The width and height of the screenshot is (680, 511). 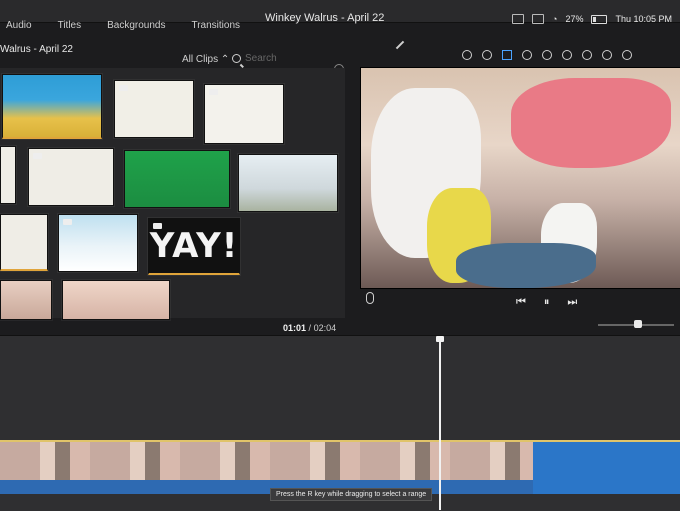 What do you see at coordinates (400, 45) in the screenshot?
I see `magic-wand-icon` at bounding box center [400, 45].